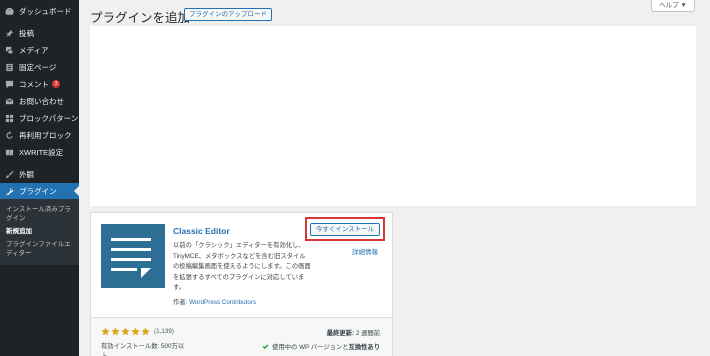 The image size is (710, 356). What do you see at coordinates (365, 251) in the screenshot?
I see `more-details-link: 詳細情報` at bounding box center [365, 251].